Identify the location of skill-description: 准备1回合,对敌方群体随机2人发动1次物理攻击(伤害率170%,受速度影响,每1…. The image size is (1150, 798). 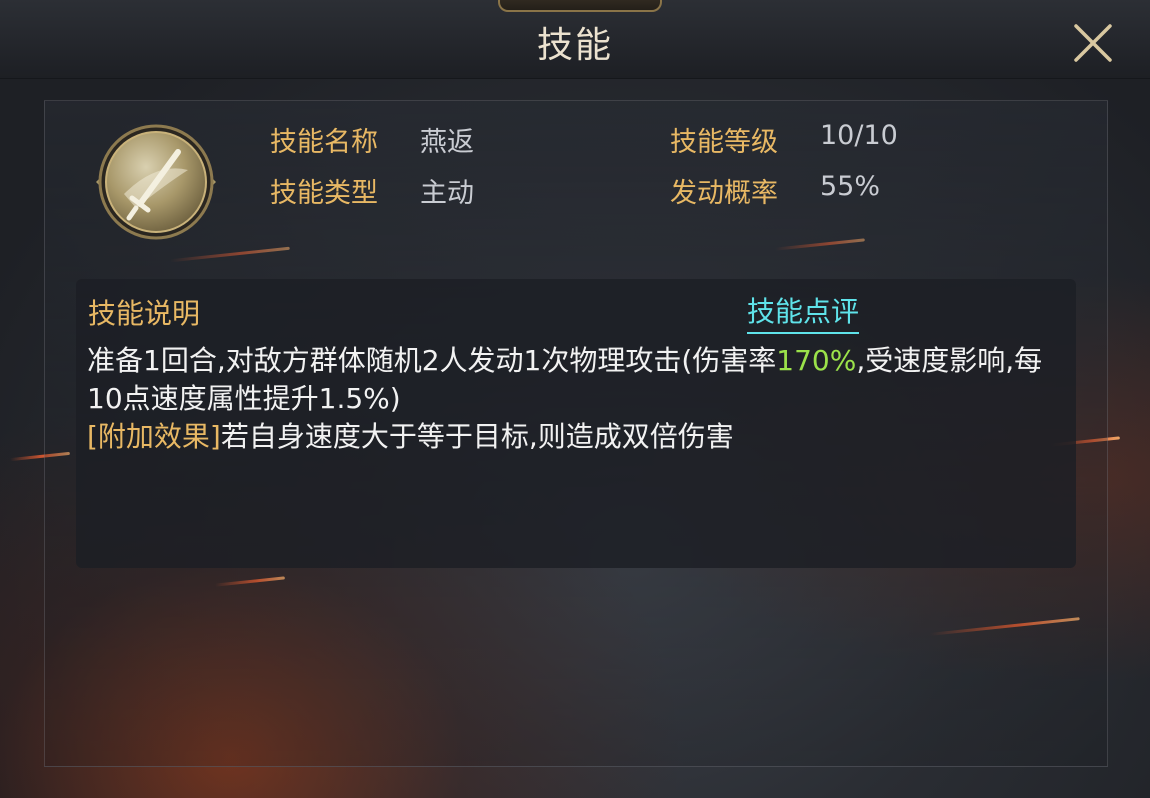
(567, 399).